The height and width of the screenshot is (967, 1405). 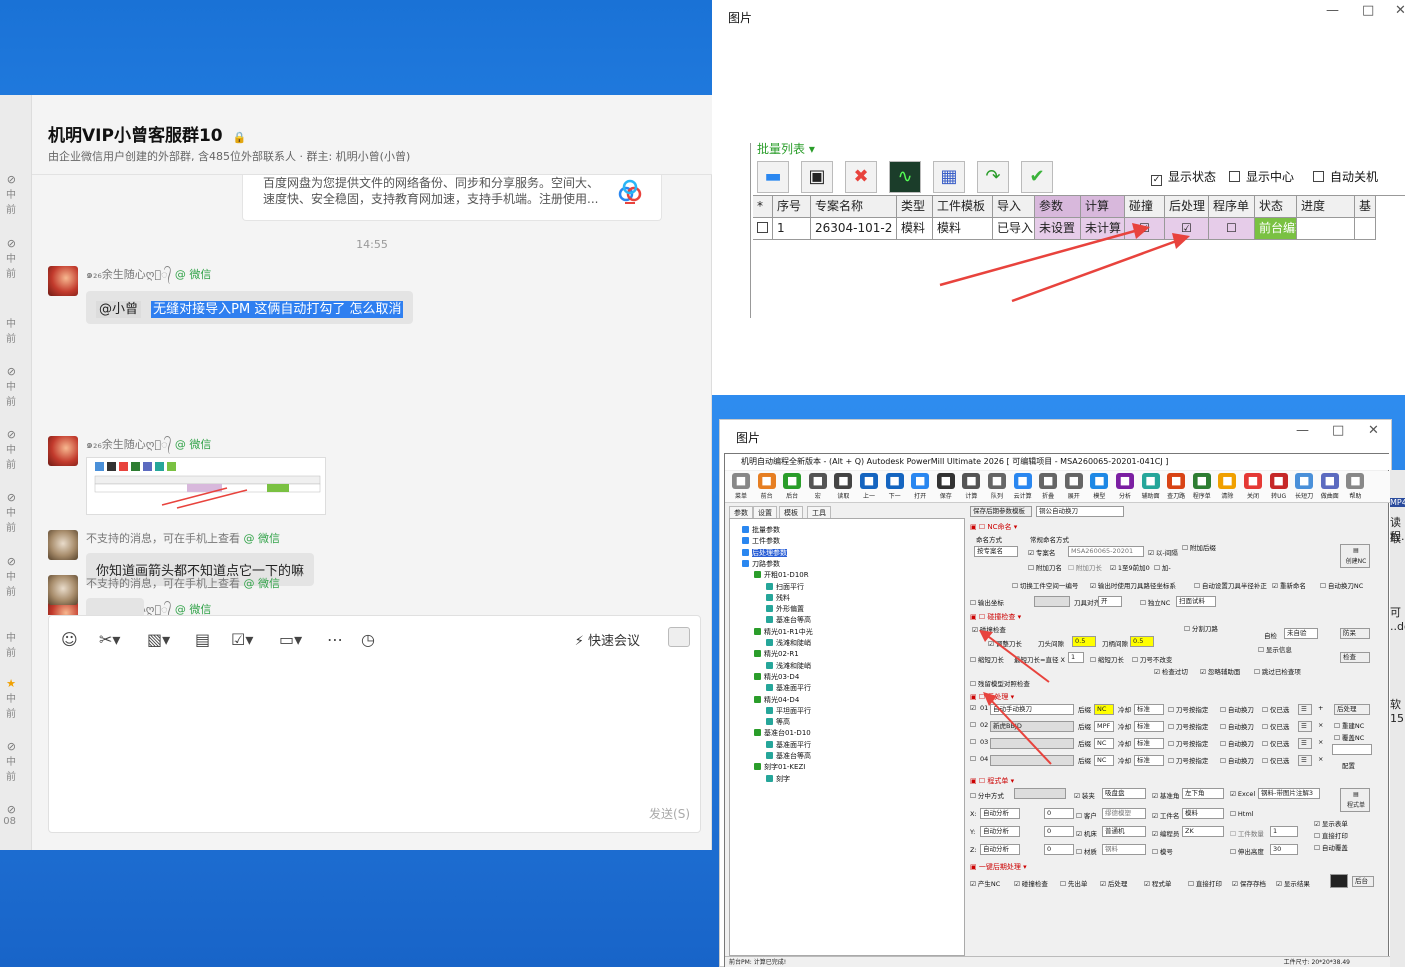 I want to click on show-status-option: ✓ 显示状态, so click(x=1183, y=177).